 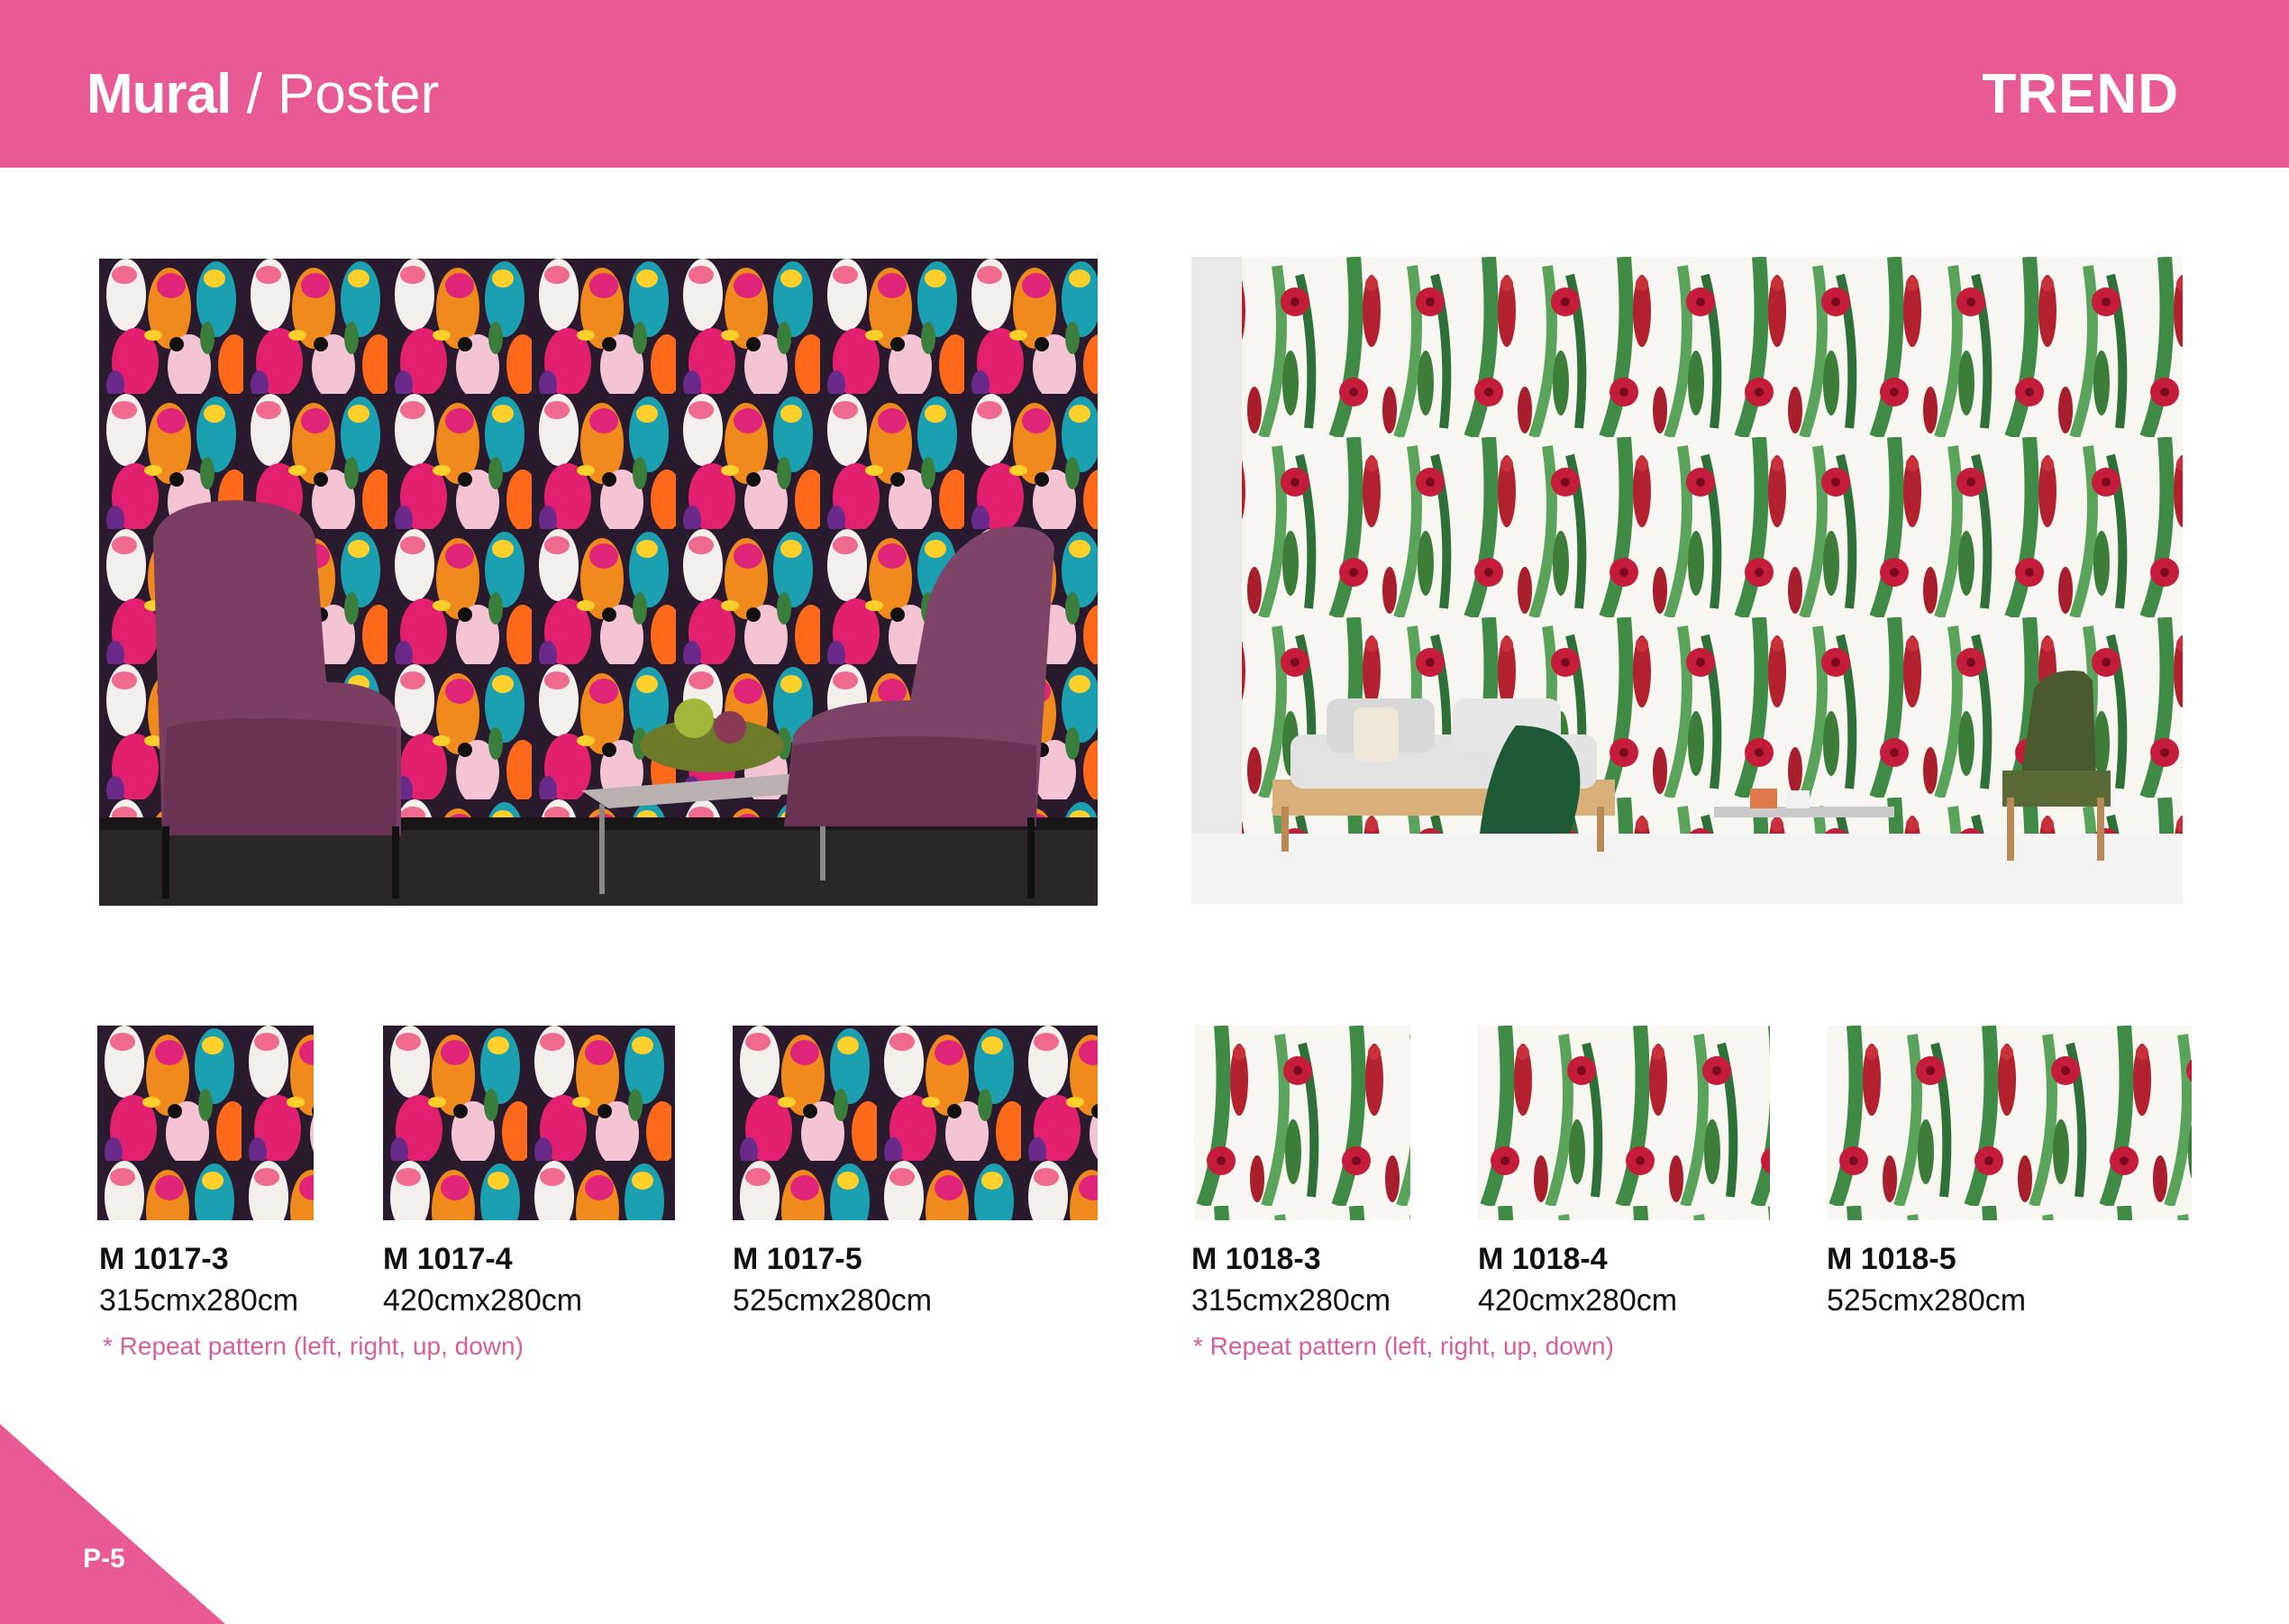 What do you see at coordinates (797, 1259) in the screenshot?
I see `product-code: M 1017-5` at bounding box center [797, 1259].